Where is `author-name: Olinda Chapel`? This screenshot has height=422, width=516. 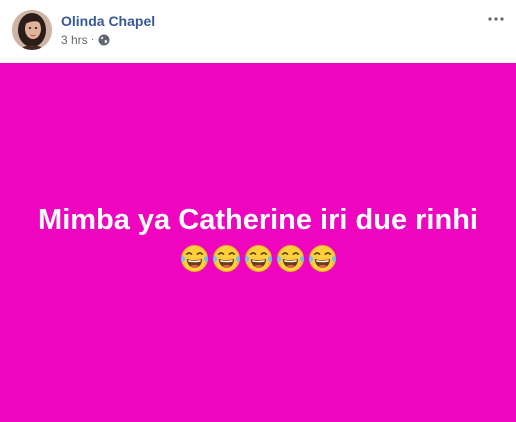 author-name: Olinda Chapel is located at coordinates (108, 21).